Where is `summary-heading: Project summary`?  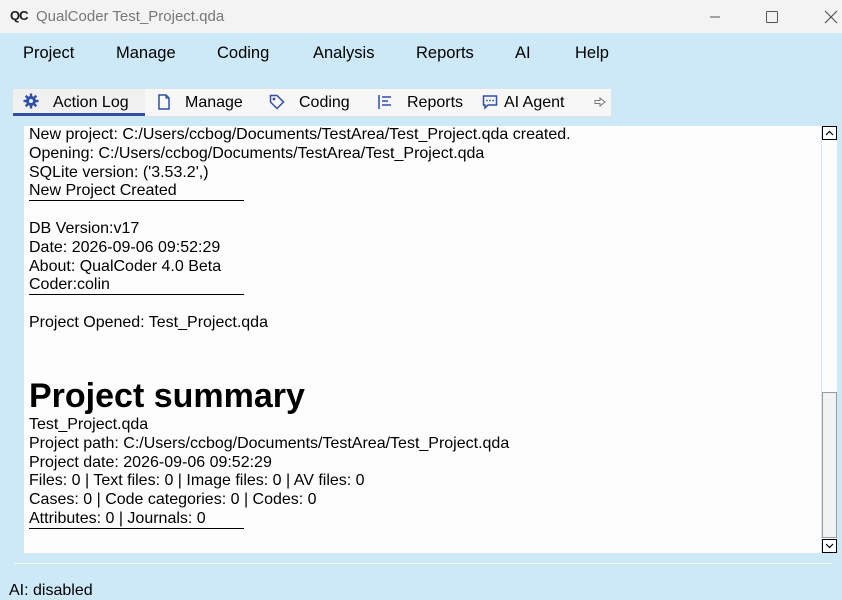
summary-heading: Project summary is located at coordinates (167, 396).